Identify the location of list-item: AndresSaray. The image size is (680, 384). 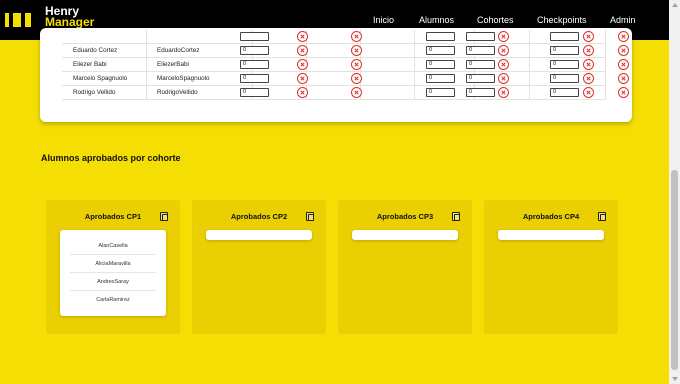
(113, 282).